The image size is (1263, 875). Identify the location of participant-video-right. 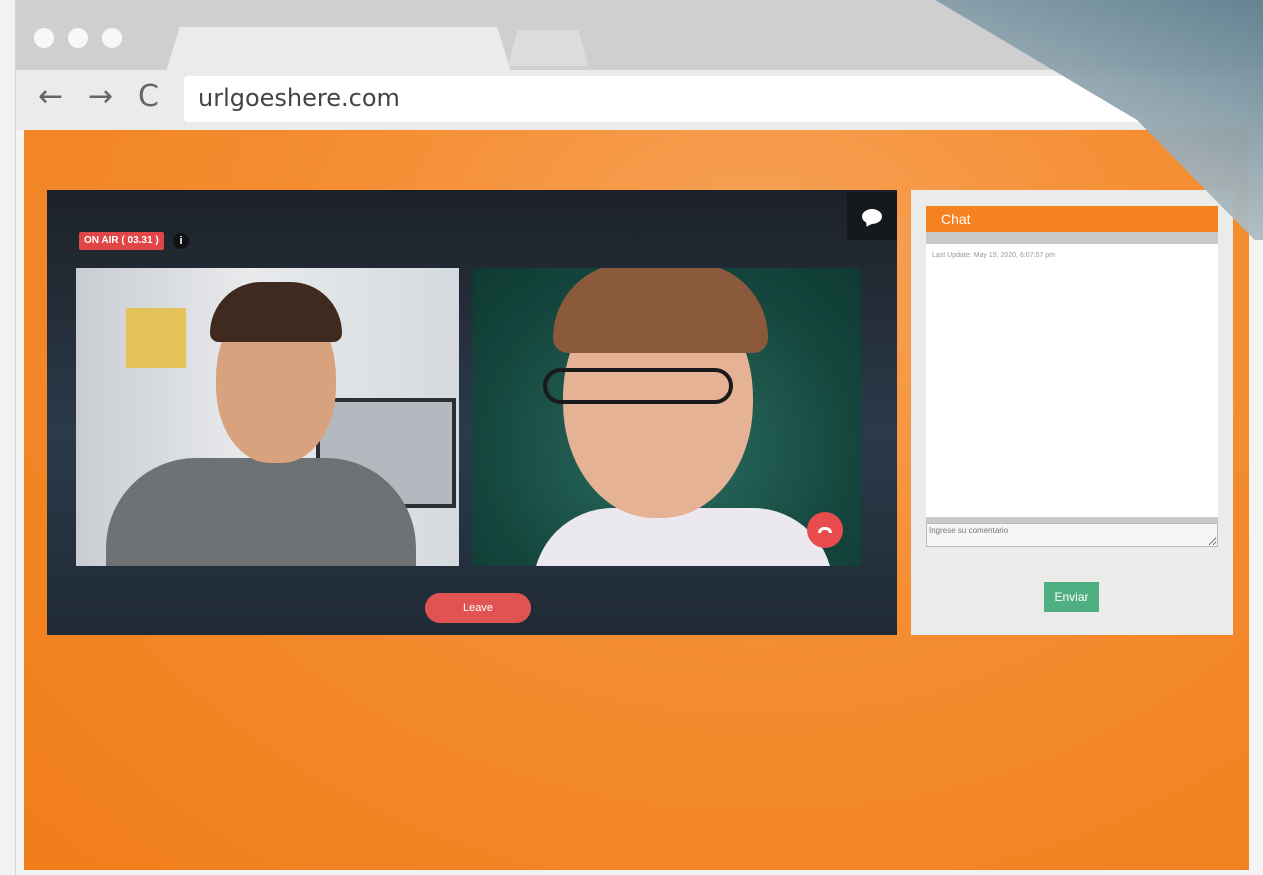
(667, 417).